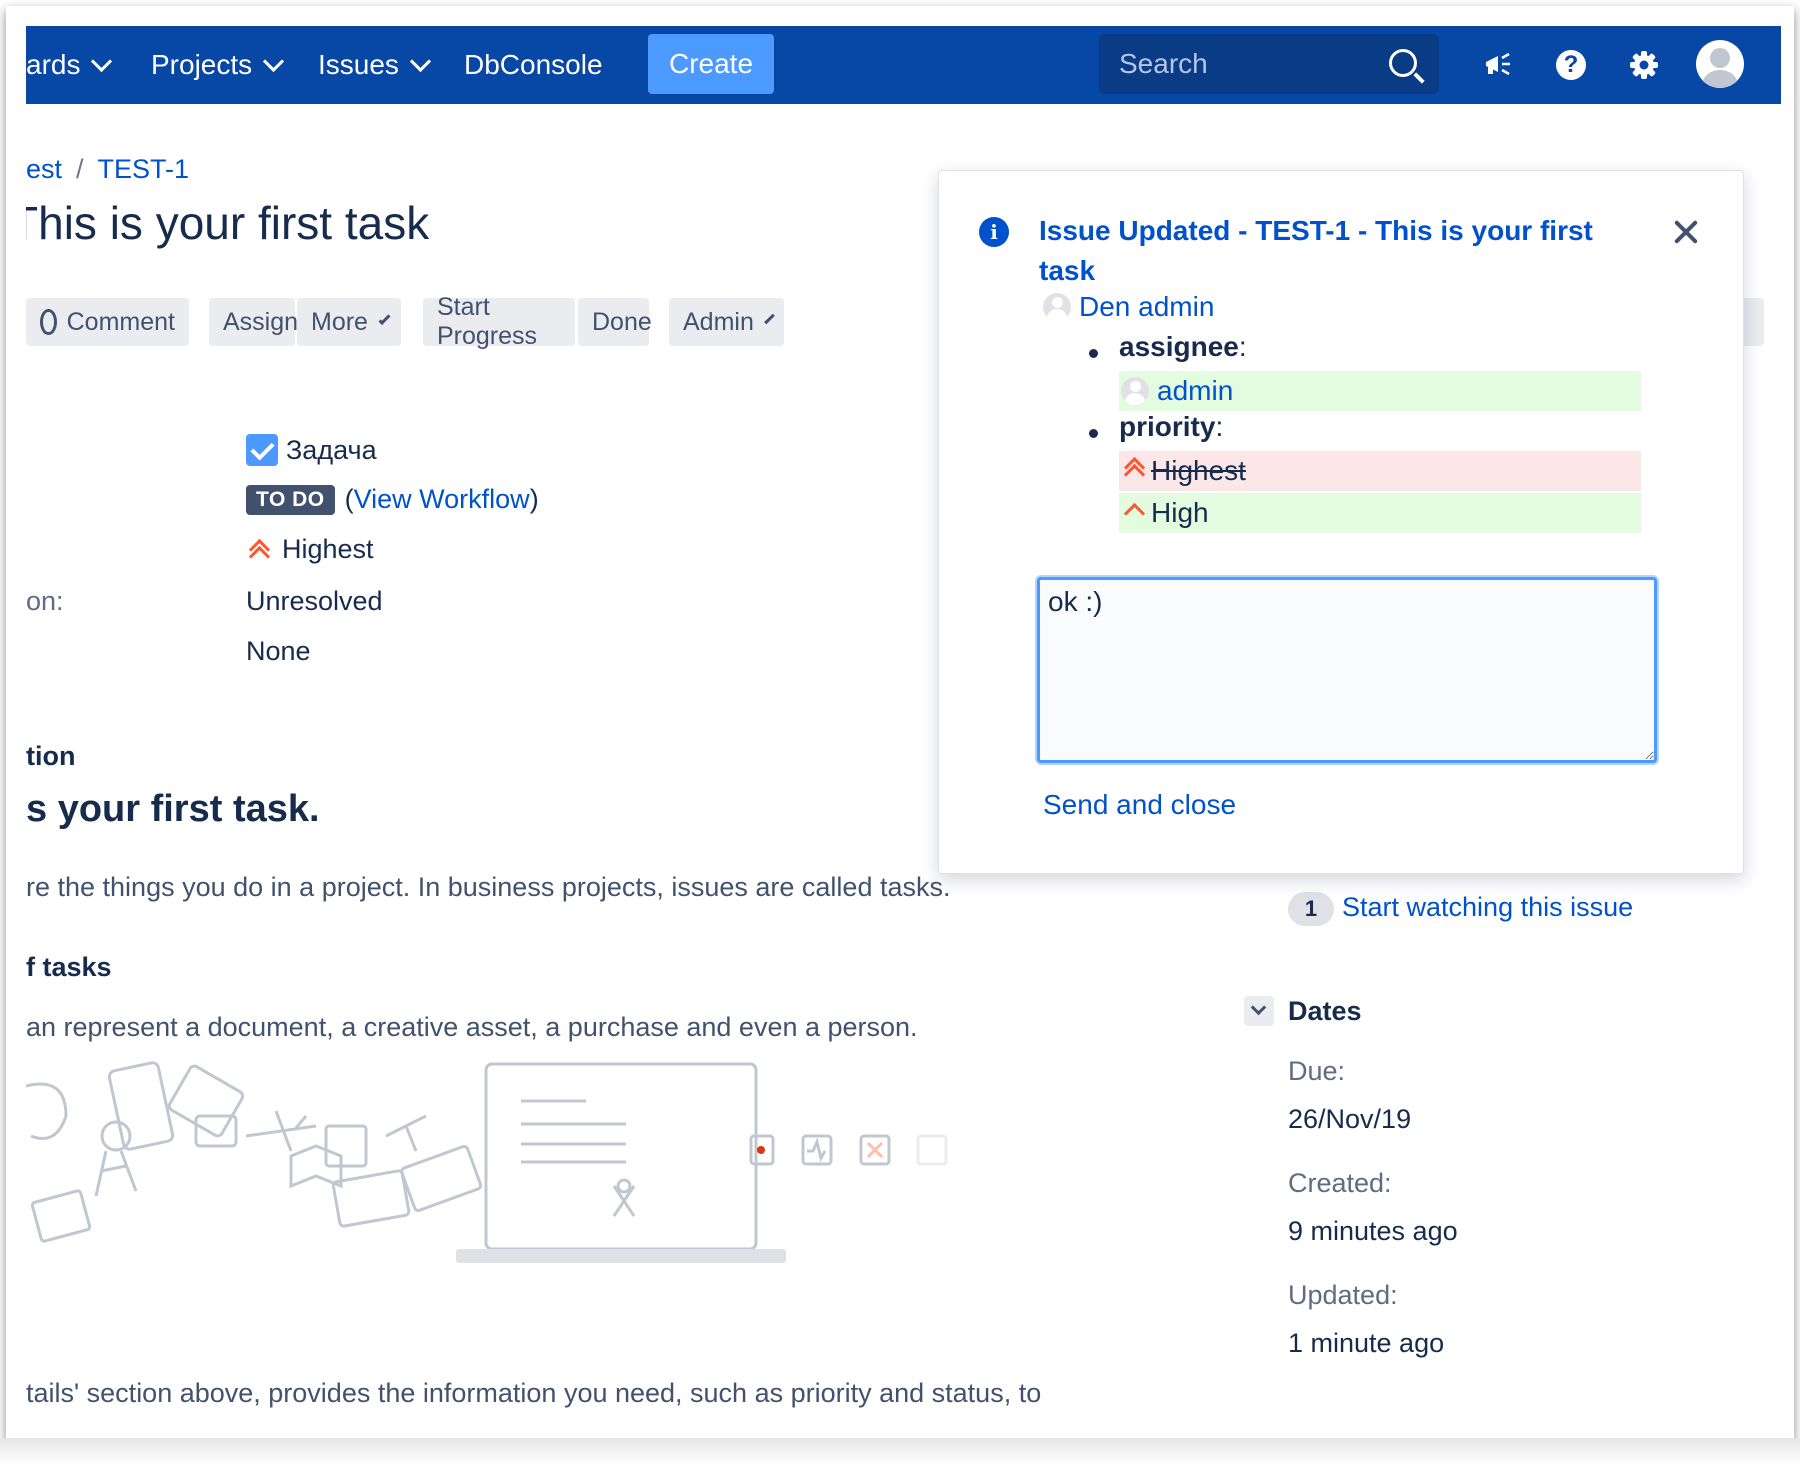 Image resolution: width=1800 pixels, height=1465 pixels. What do you see at coordinates (120, 321) in the screenshot?
I see `comment-label: Comment` at bounding box center [120, 321].